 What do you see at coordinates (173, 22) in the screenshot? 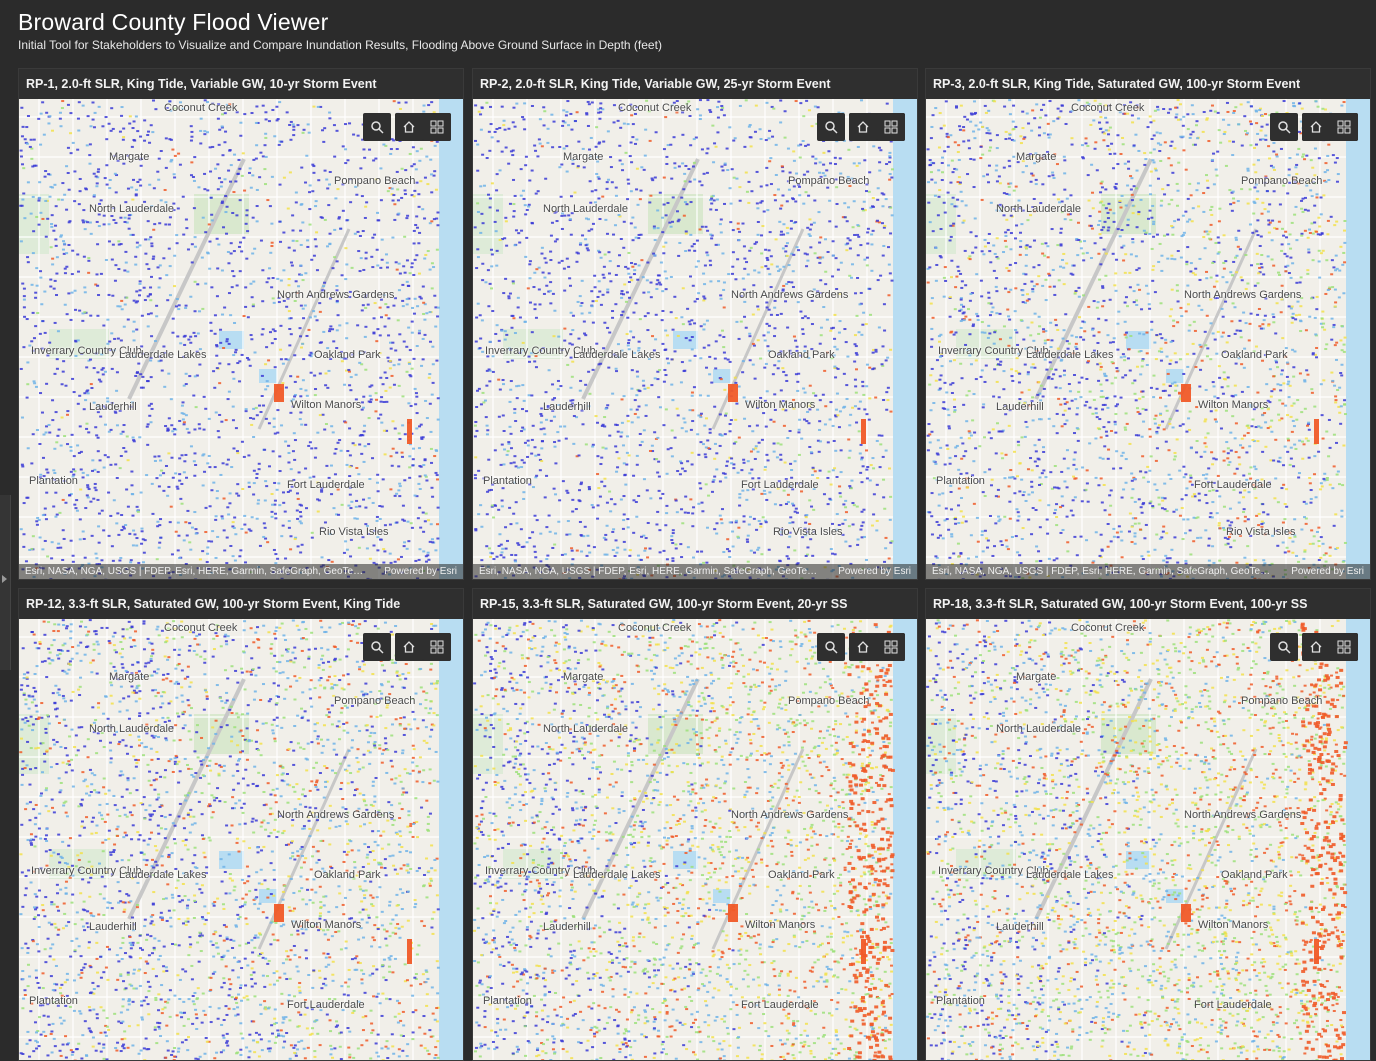
I see `app-title: Broward County Flood Viewer` at bounding box center [173, 22].